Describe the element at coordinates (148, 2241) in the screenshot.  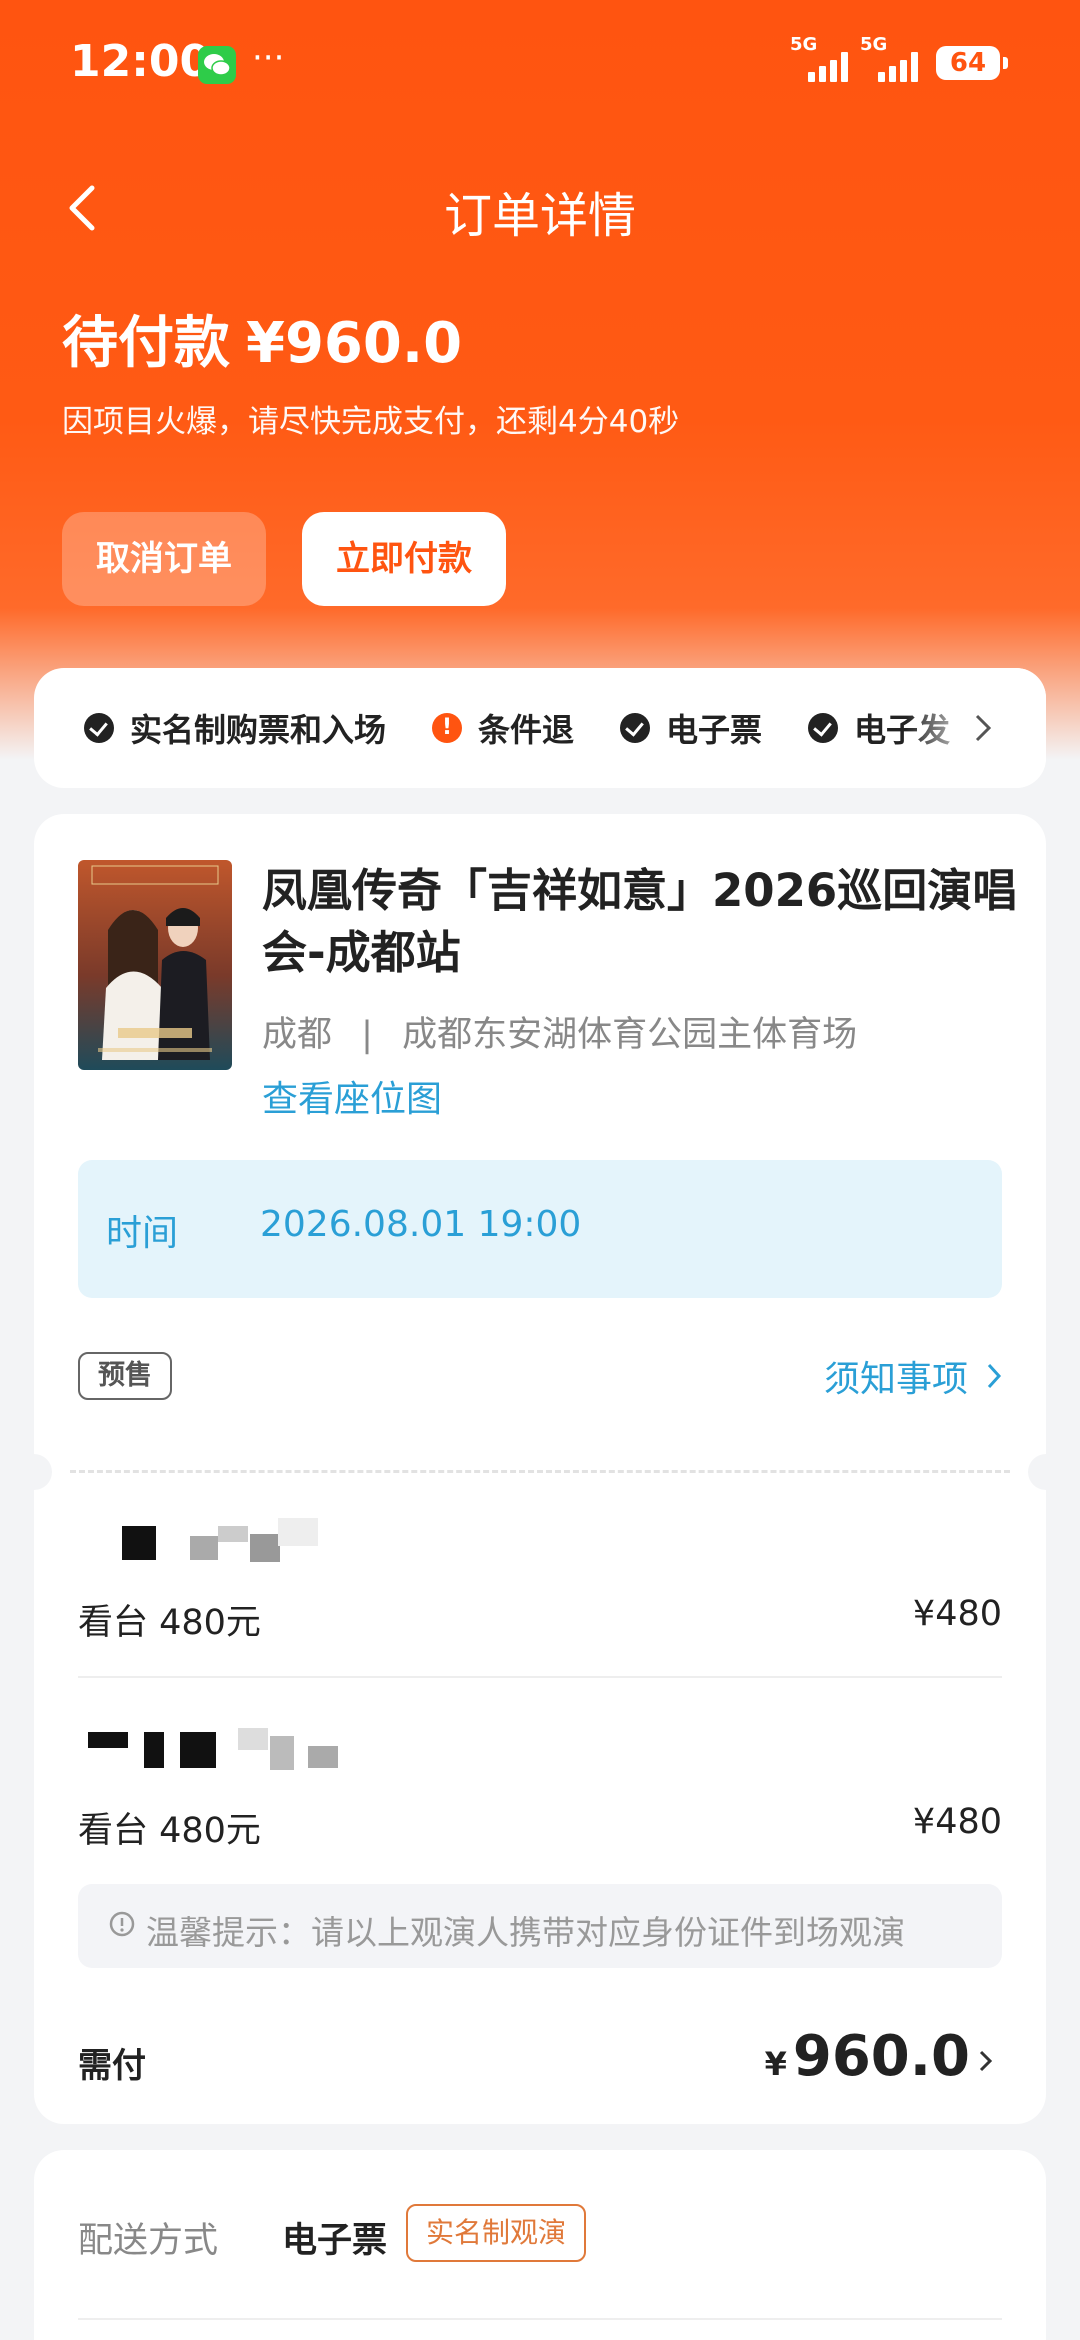
I see `delivery-label: 配送方式` at that location.